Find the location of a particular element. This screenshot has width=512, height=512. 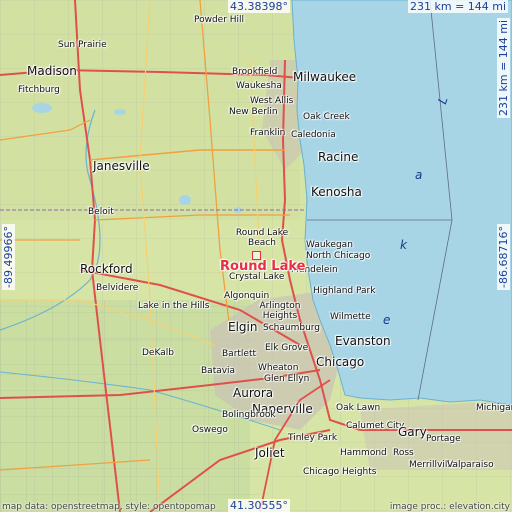

place-wilmette: Wilmette is located at coordinates (350, 317).